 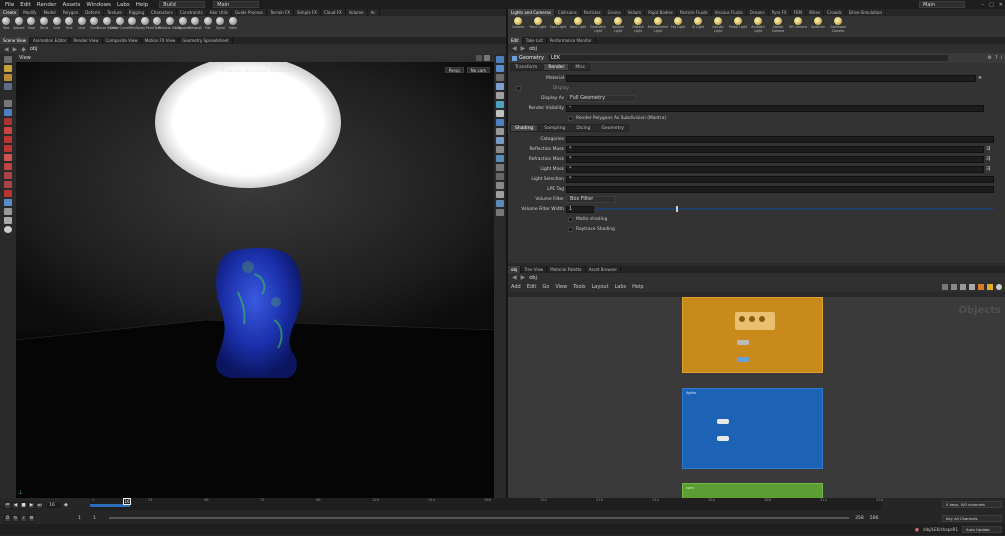 I want to click on handle-tool-icon, so click(x=8, y=103).